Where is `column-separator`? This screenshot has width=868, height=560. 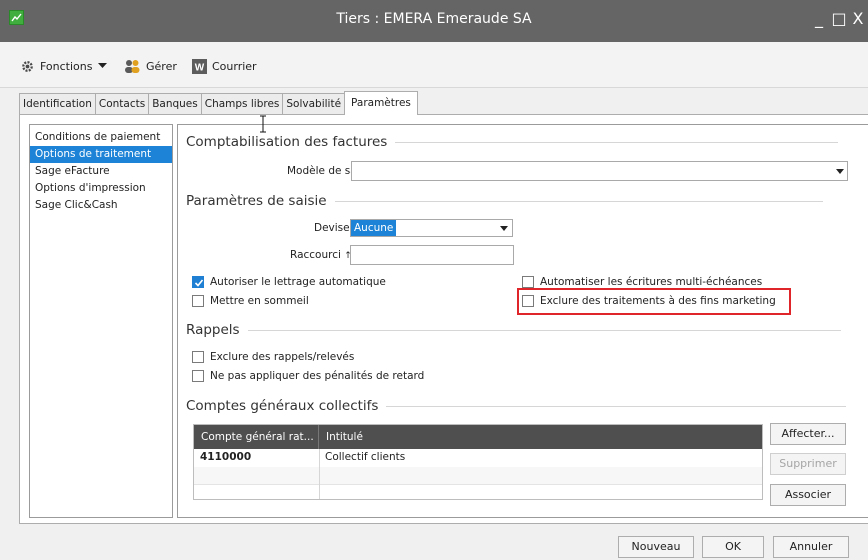 column-separator is located at coordinates (319, 474).